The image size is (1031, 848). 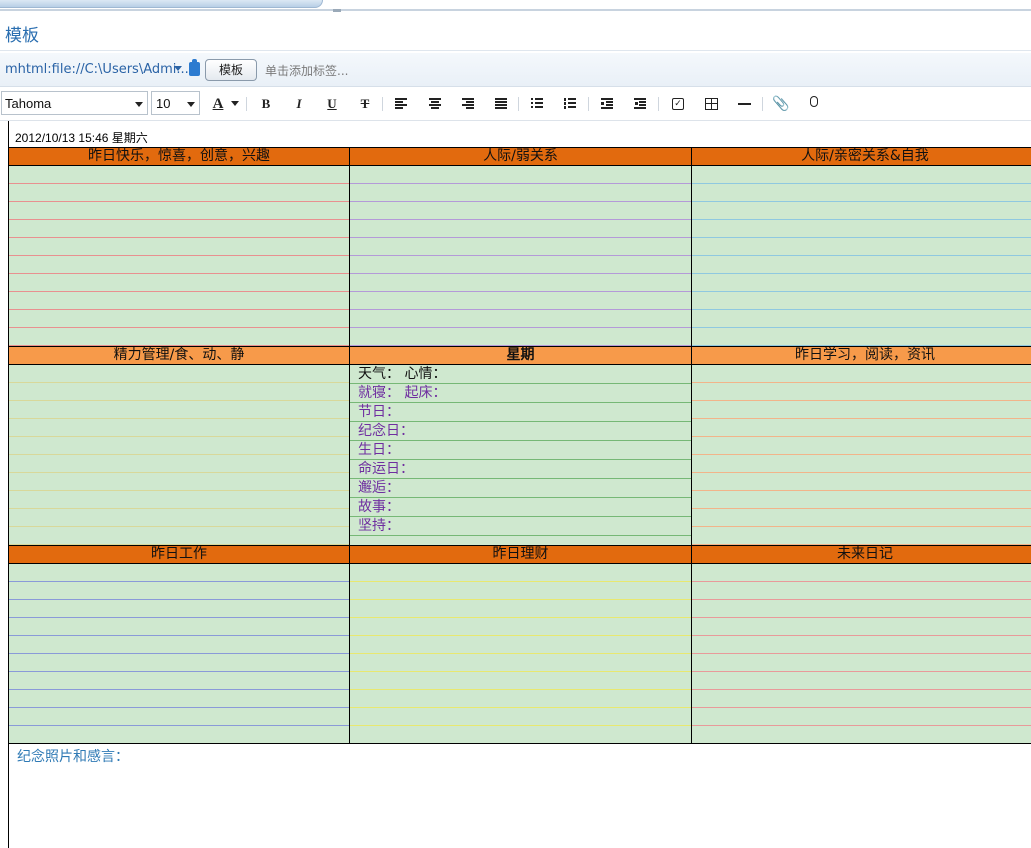 I want to click on record-audio-button, so click(x=814, y=104).